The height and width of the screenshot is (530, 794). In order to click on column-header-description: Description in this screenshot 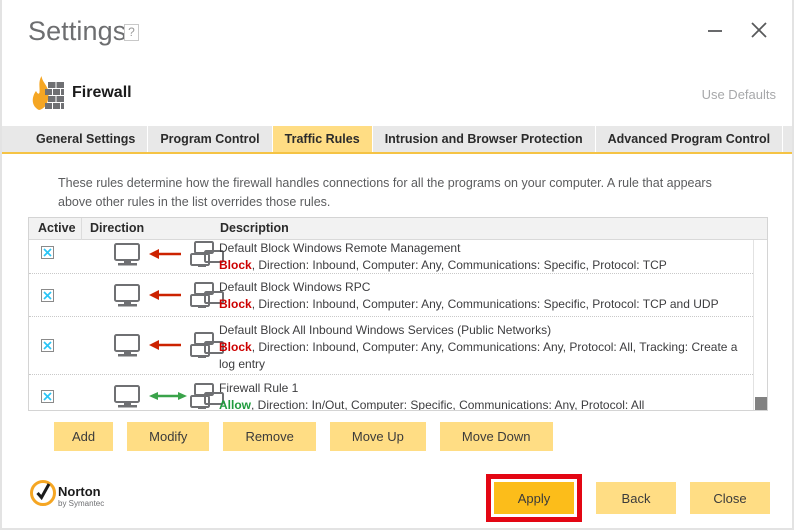, I will do `click(254, 228)`.